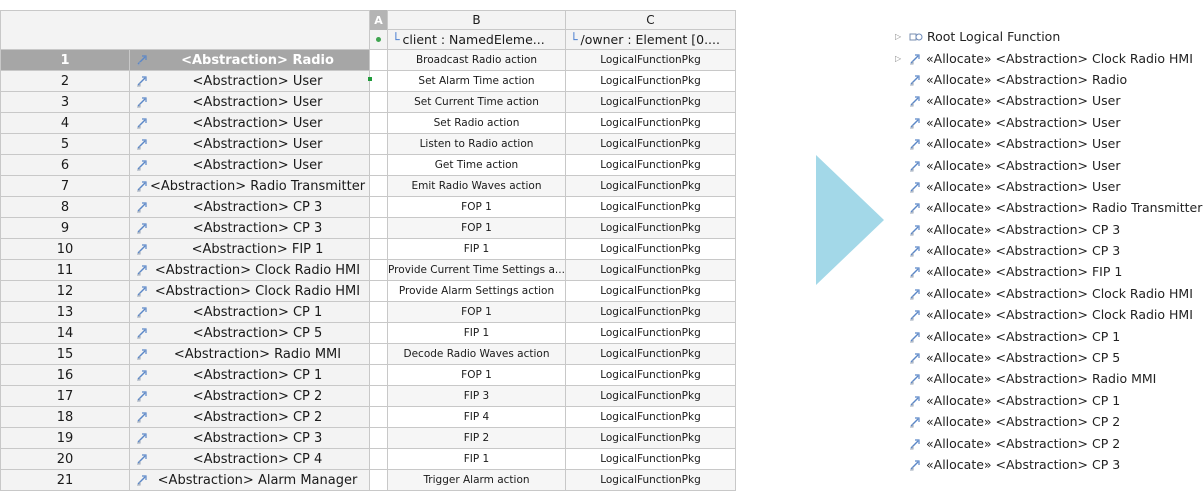 The width and height of the screenshot is (1204, 497). What do you see at coordinates (1048, 421) in the screenshot?
I see `tree-node: «Allocate» <Abstraction> CP 2` at bounding box center [1048, 421].